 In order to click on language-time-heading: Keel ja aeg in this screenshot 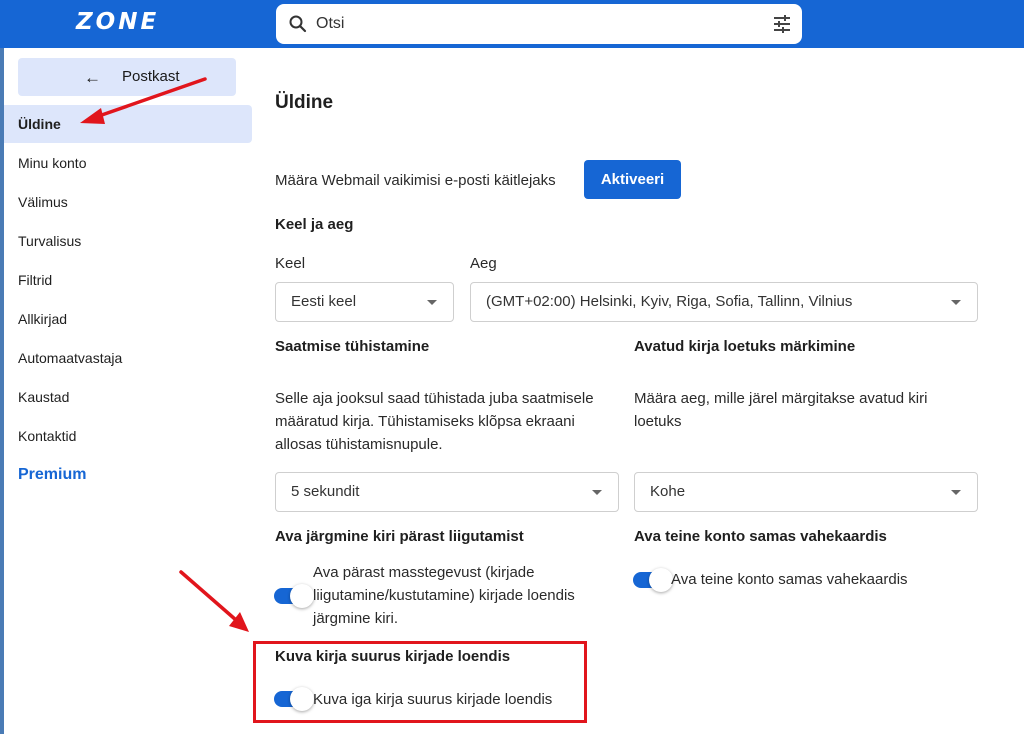, I will do `click(314, 224)`.